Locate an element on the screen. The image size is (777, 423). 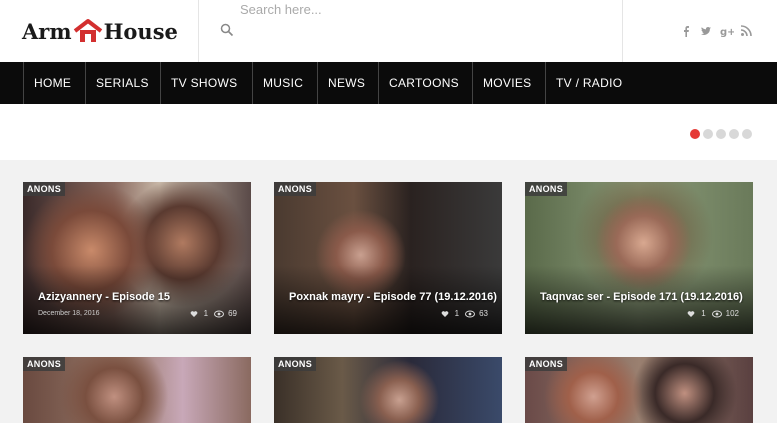
nav-item-label: NEWS is located at coordinates (347, 83).